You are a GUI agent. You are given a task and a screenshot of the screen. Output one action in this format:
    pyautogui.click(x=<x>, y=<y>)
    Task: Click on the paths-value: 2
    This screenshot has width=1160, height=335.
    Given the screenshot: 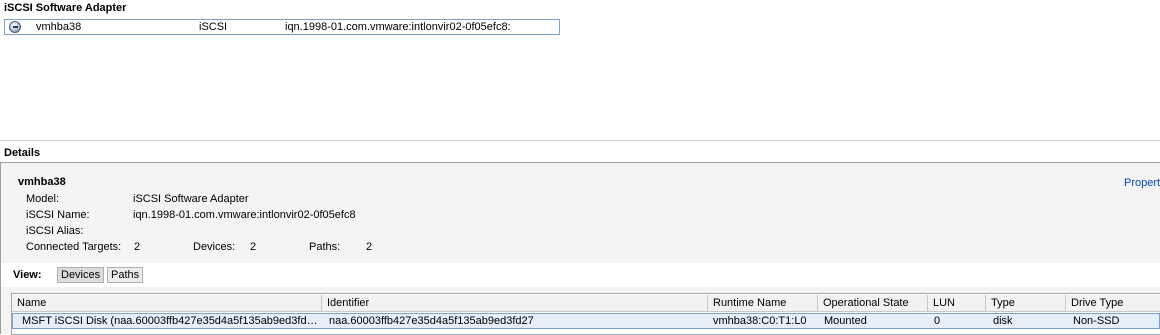 What is the action you would take?
    pyautogui.click(x=369, y=247)
    